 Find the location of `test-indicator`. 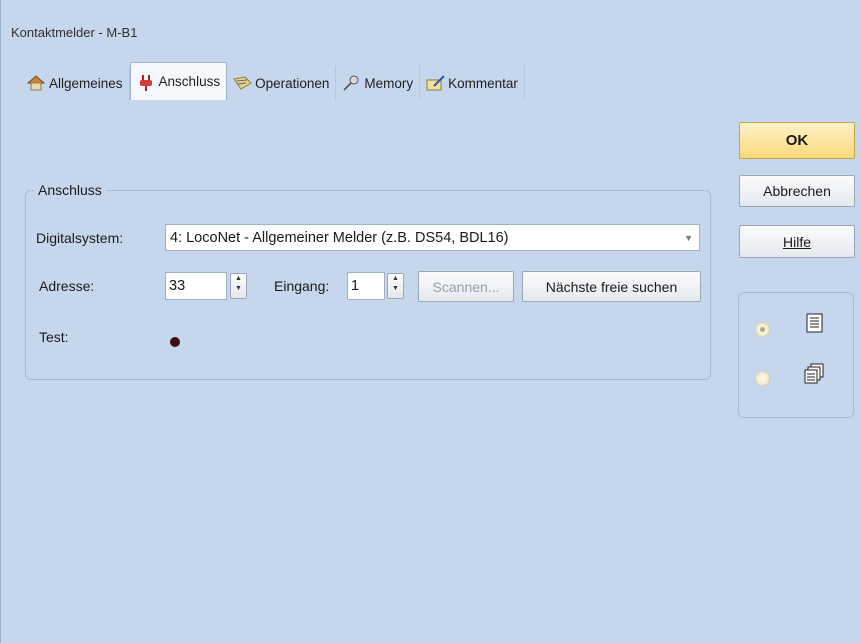

test-indicator is located at coordinates (175, 342).